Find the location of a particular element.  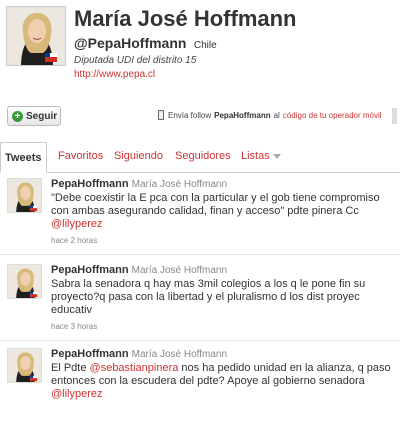

tab-seguidores: Seguidores is located at coordinates (203, 156).